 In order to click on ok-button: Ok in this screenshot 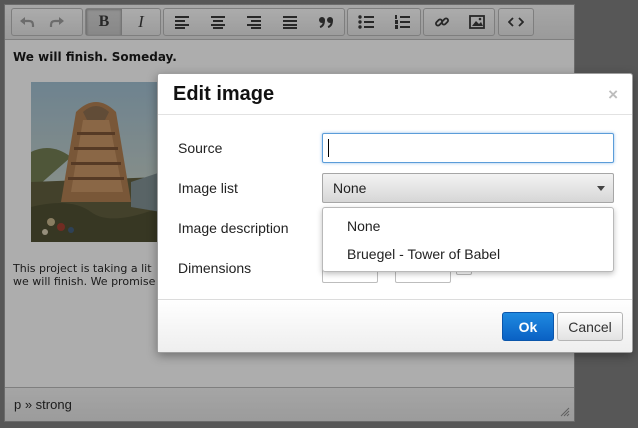, I will do `click(528, 326)`.